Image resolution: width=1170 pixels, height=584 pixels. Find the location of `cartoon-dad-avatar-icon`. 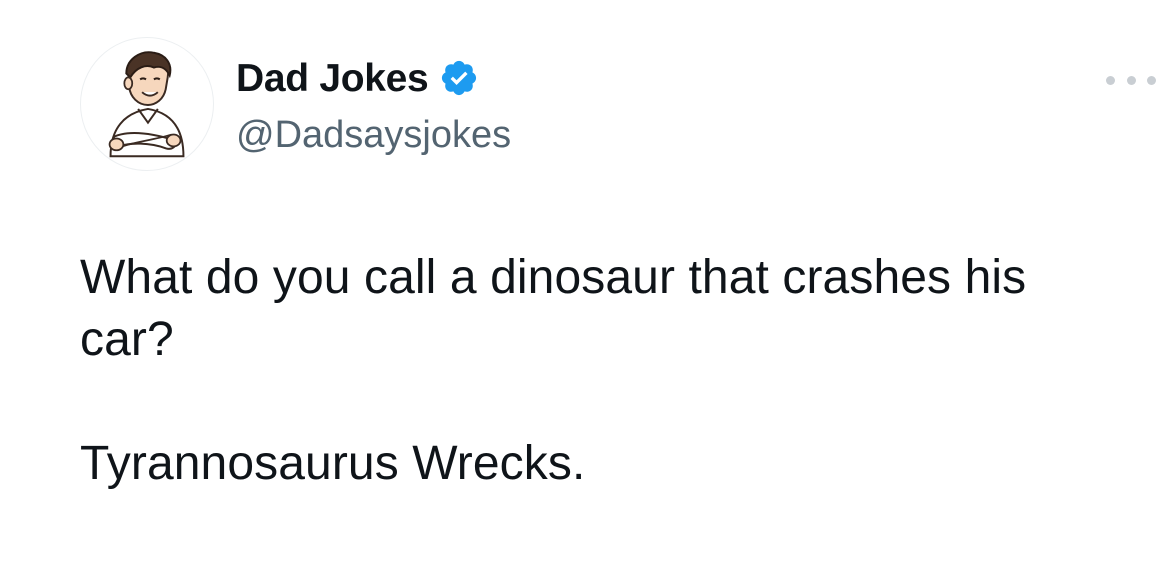

cartoon-dad-avatar-icon is located at coordinates (146, 104).